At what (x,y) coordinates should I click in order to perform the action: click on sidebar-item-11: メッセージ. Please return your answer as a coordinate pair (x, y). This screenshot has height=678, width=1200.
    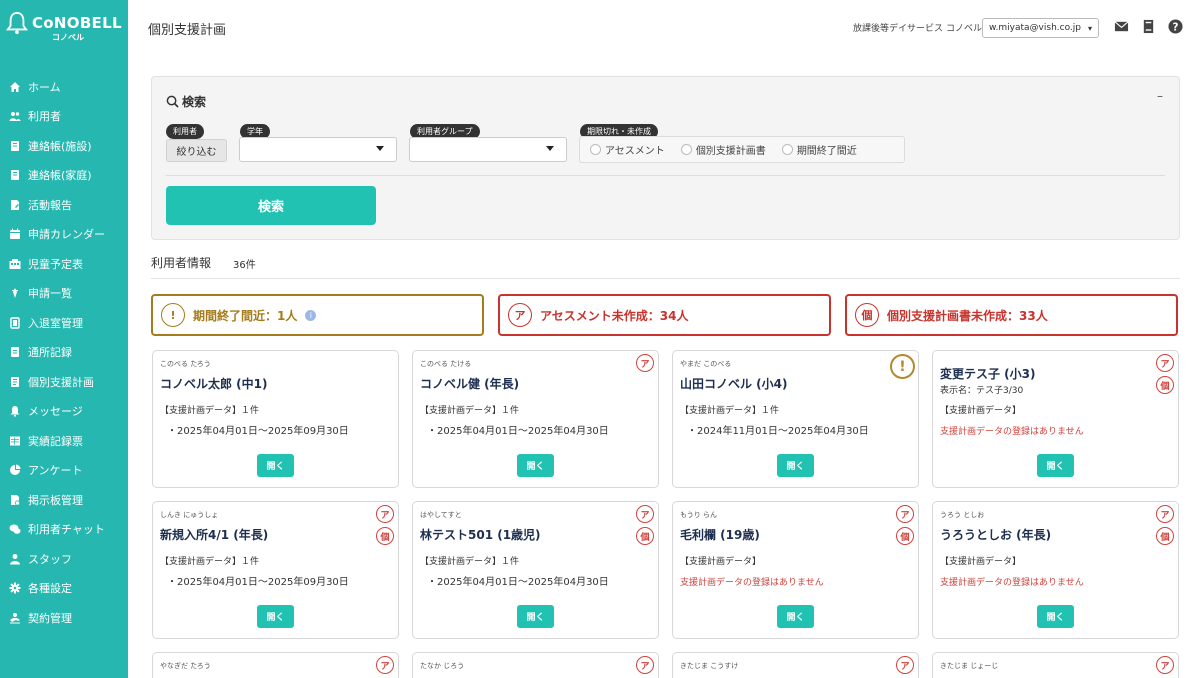
    Looking at the image, I should click on (64, 412).